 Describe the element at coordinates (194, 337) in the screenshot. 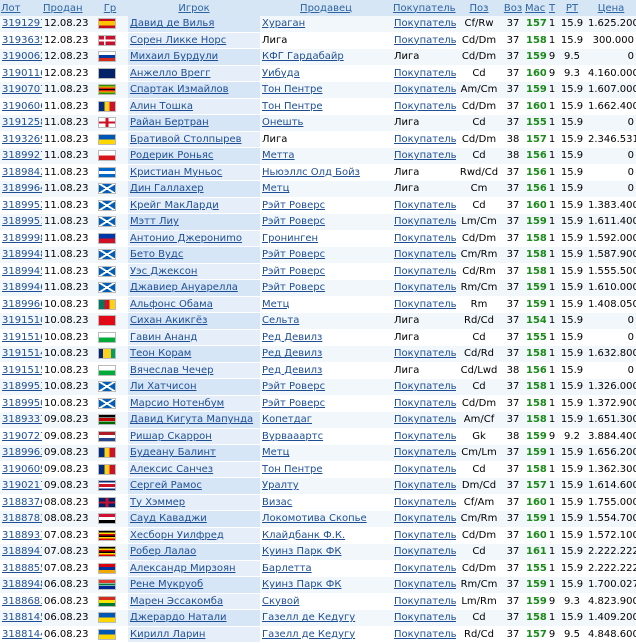

I see `player-link: Гавин Ананд` at that location.